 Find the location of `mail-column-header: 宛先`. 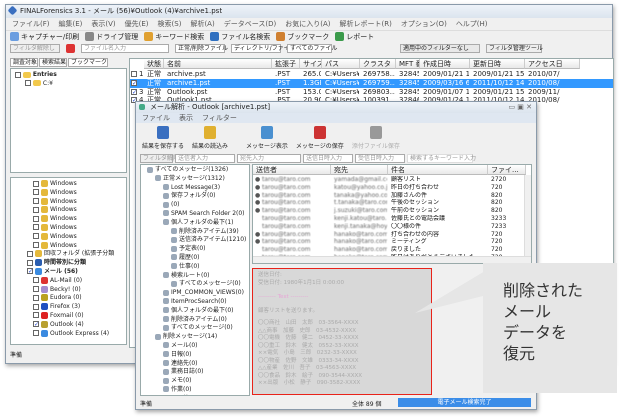

mail-column-header: 宛先 is located at coordinates (359, 170).